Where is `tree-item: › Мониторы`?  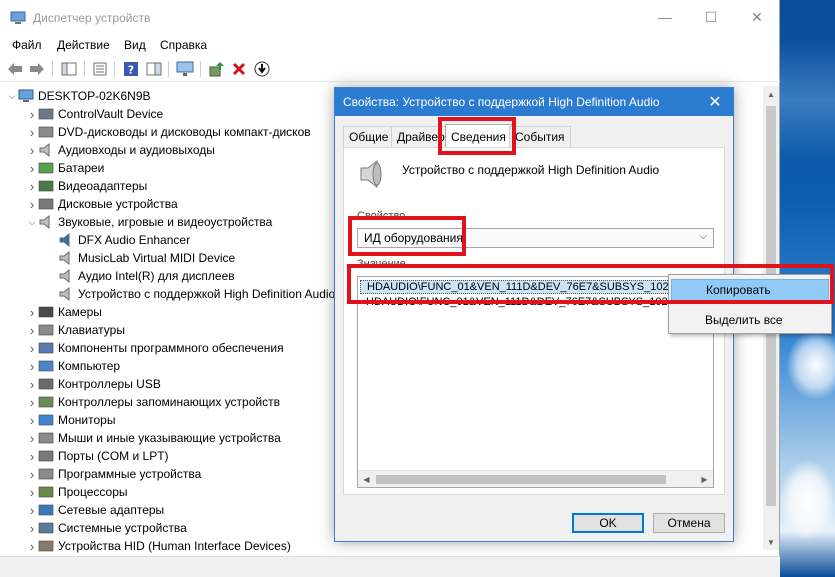 tree-item: › Мониторы is located at coordinates (71, 420).